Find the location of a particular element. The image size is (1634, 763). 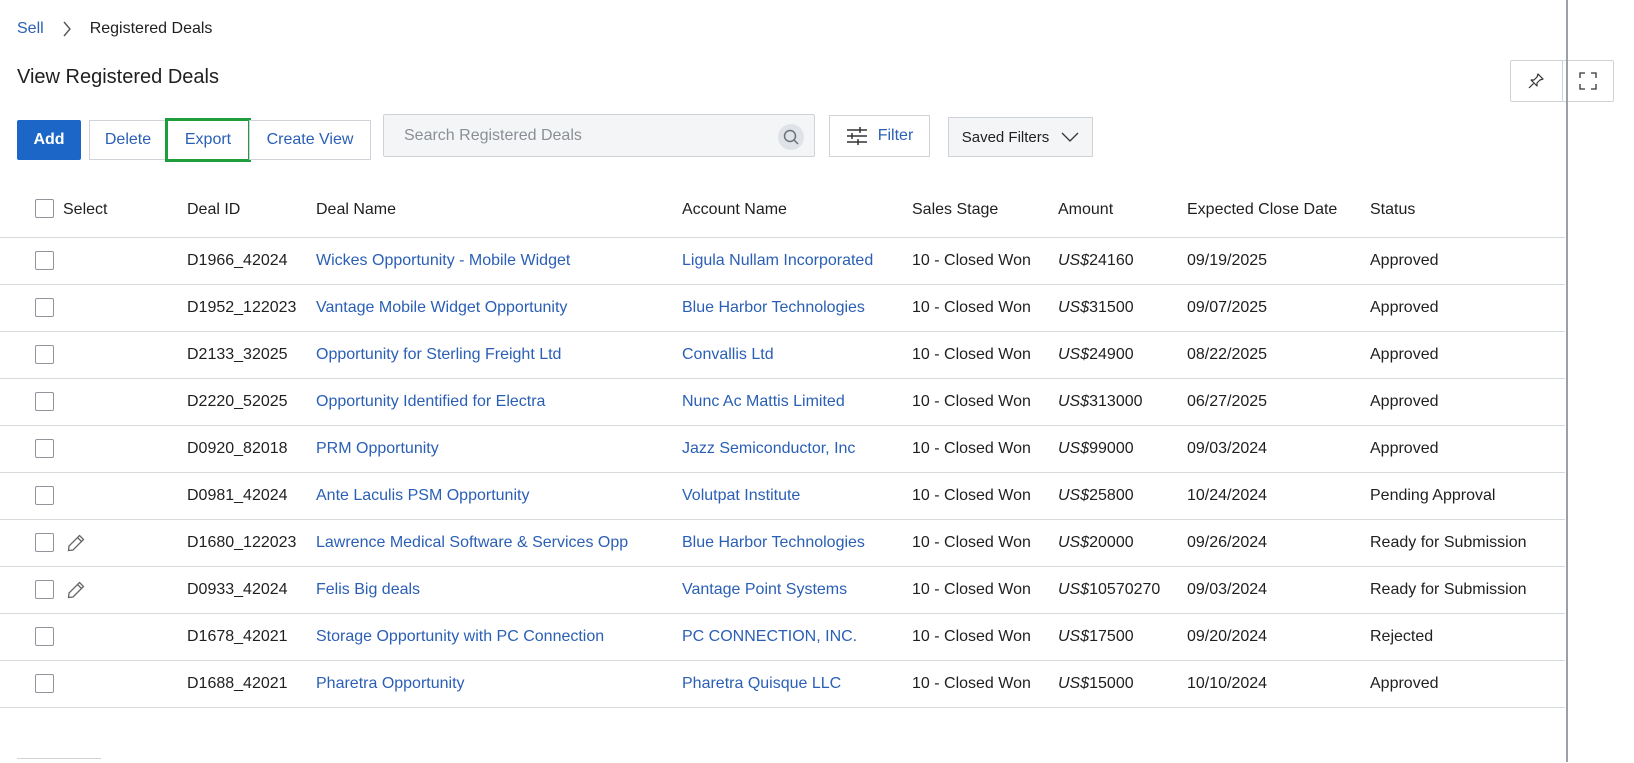

cell-close-date: 09/19/2025 is located at coordinates (1227, 260).